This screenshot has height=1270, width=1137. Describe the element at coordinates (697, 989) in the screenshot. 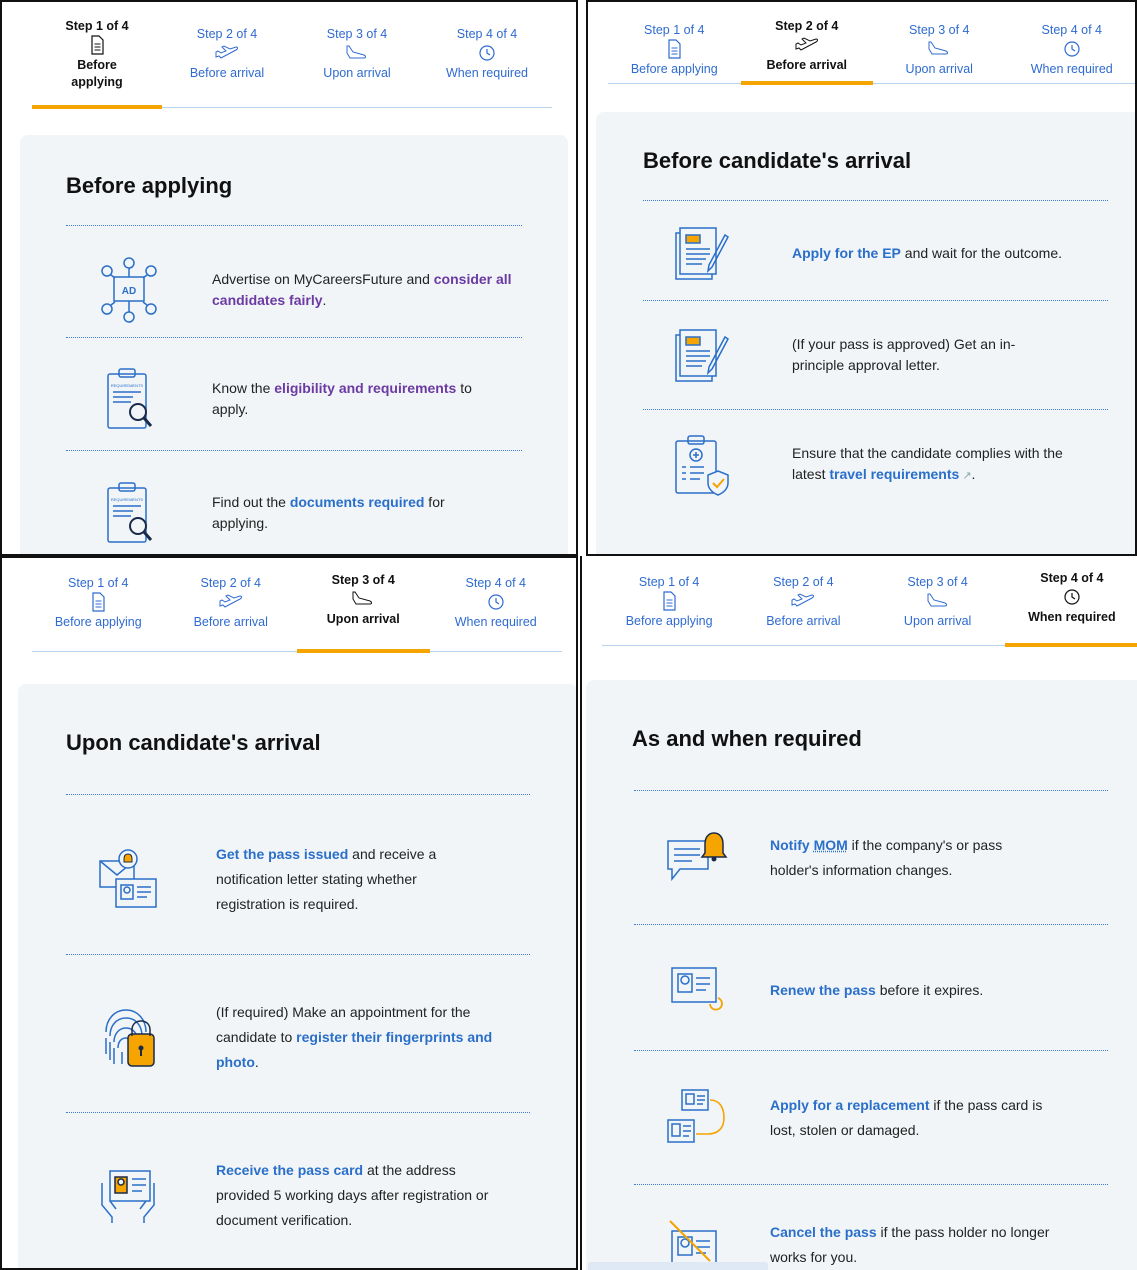

I see `renew-card-icon` at that location.